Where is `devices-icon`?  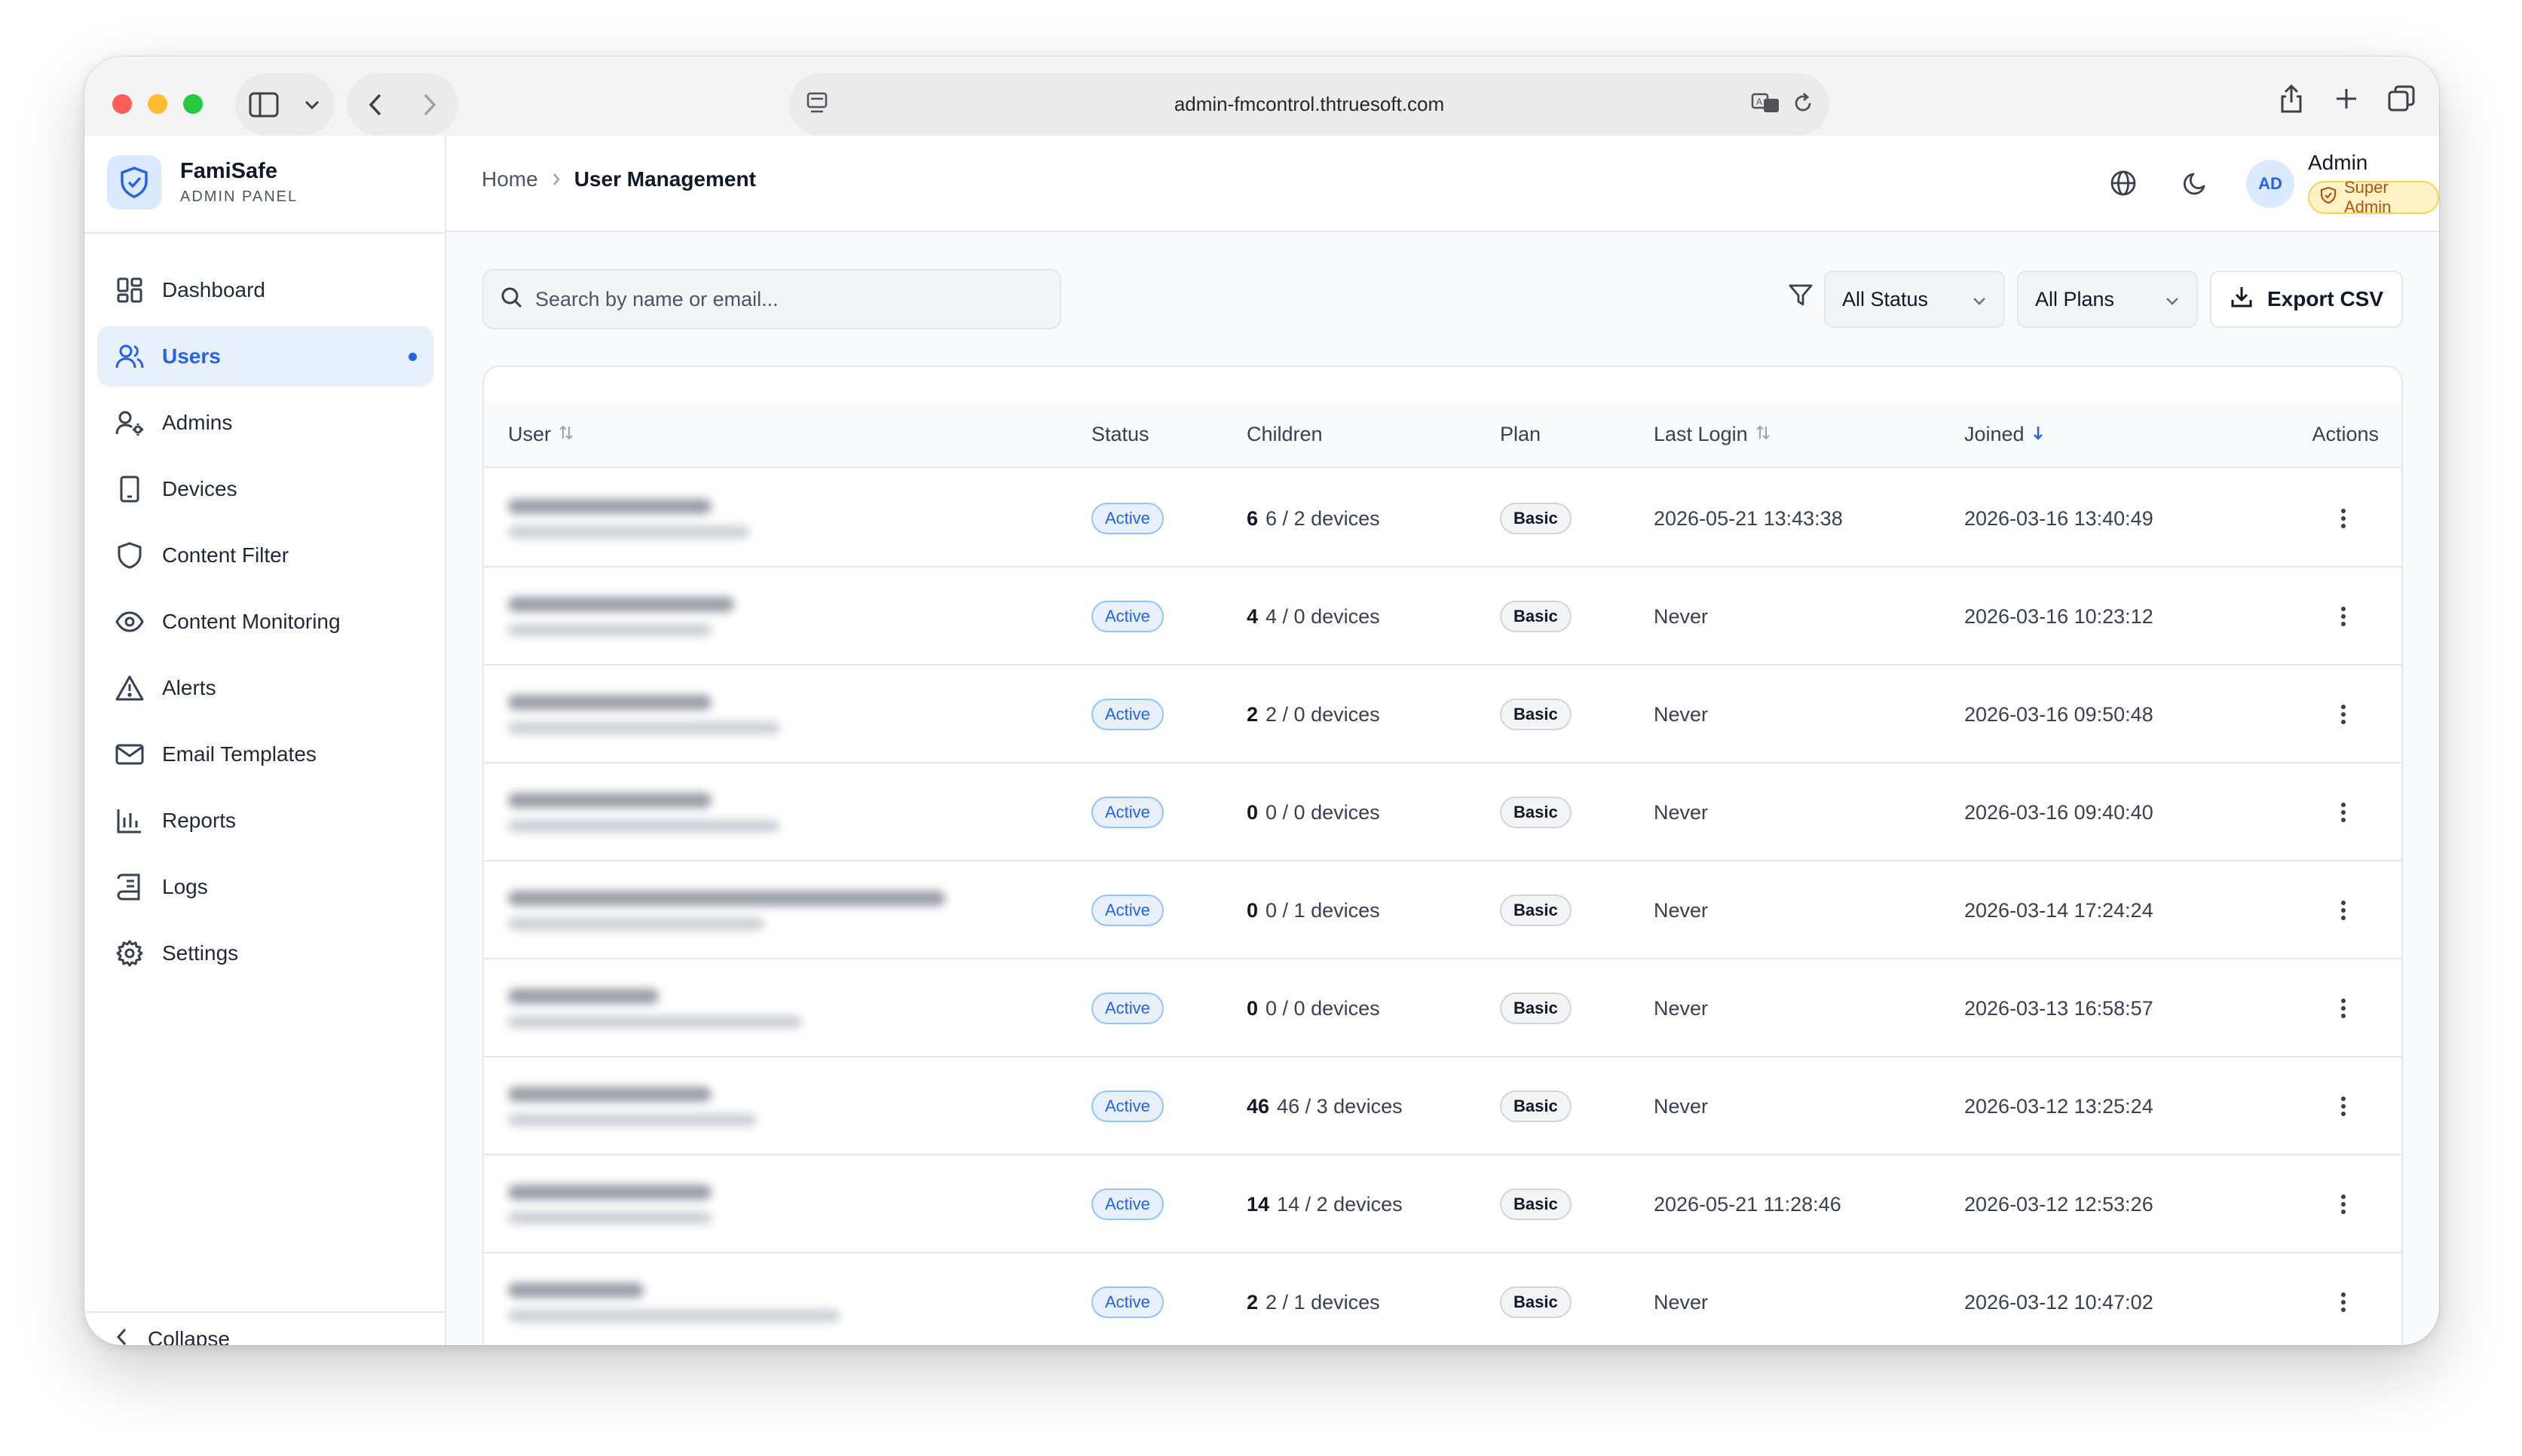
devices-icon is located at coordinates (129, 489).